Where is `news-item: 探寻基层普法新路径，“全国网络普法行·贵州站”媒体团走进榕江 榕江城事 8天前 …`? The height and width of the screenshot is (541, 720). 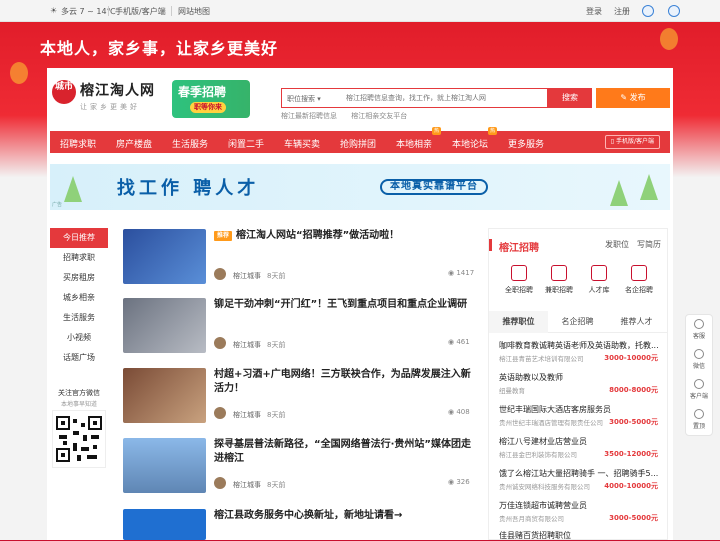 news-item: 探寻基层普法新路径，“全国网络普法行·贵州站”媒体团走进榕江 榕江城事 8天前 … is located at coordinates (298, 465).